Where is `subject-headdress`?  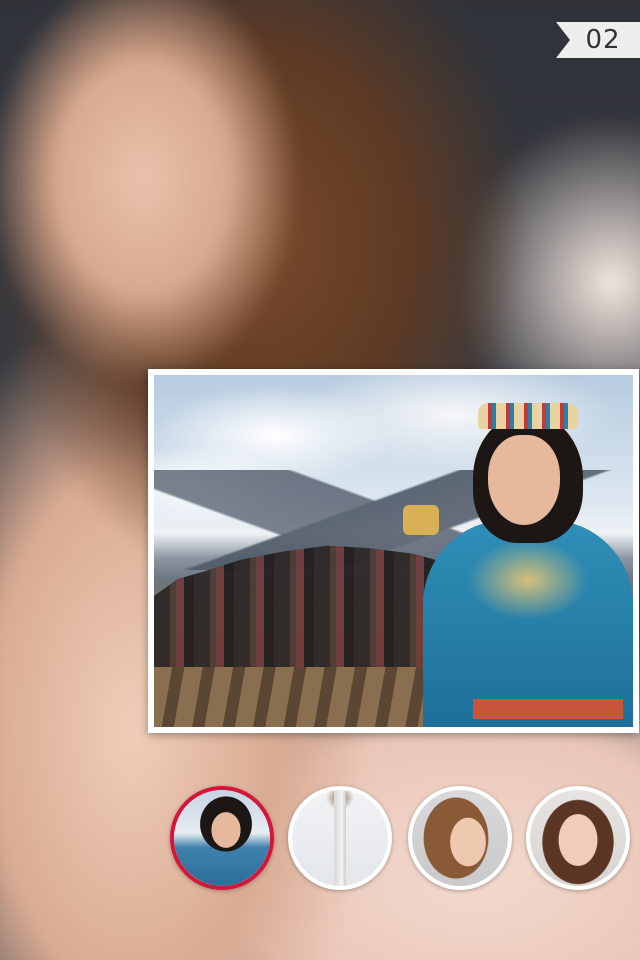
subject-headdress is located at coordinates (528, 416).